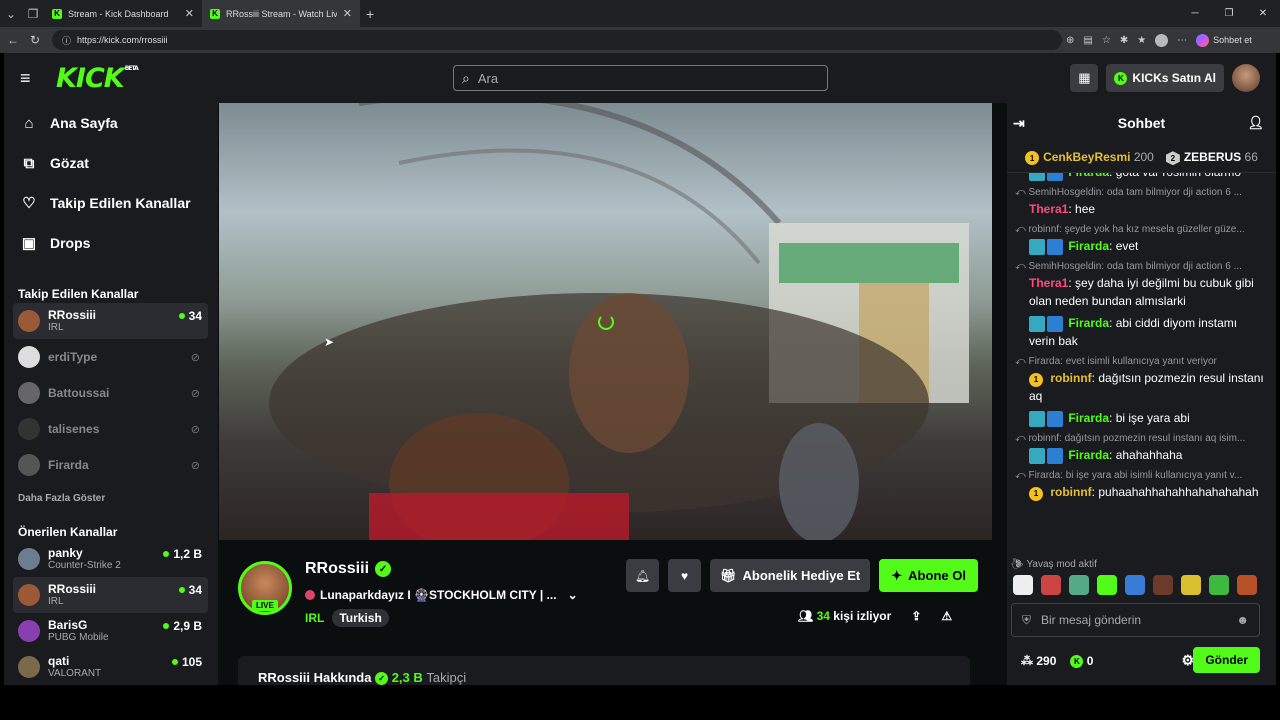  Describe the element at coordinates (110, 667) in the screenshot. I see `recommended-channel-qati: qati VALORANT 105` at that location.